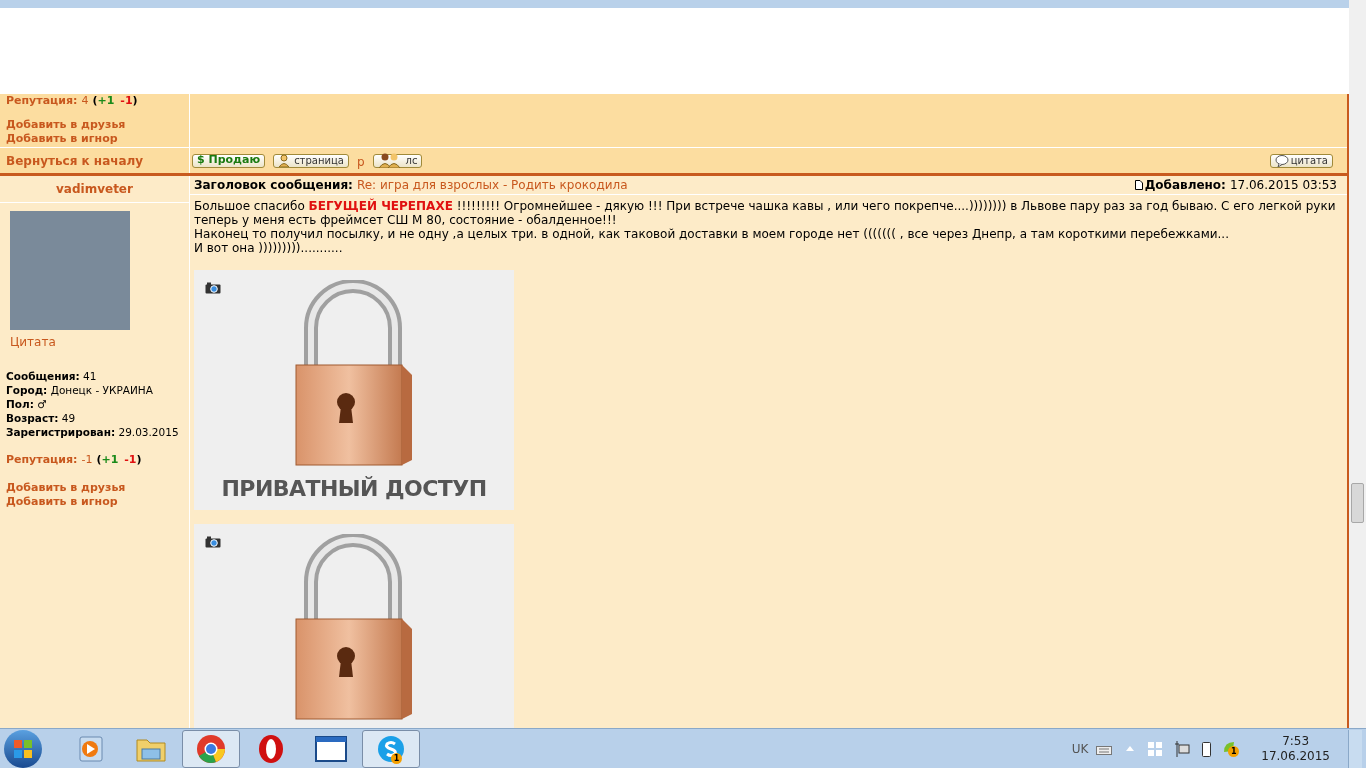  I want to click on author-name: vadimveter, so click(94, 189).